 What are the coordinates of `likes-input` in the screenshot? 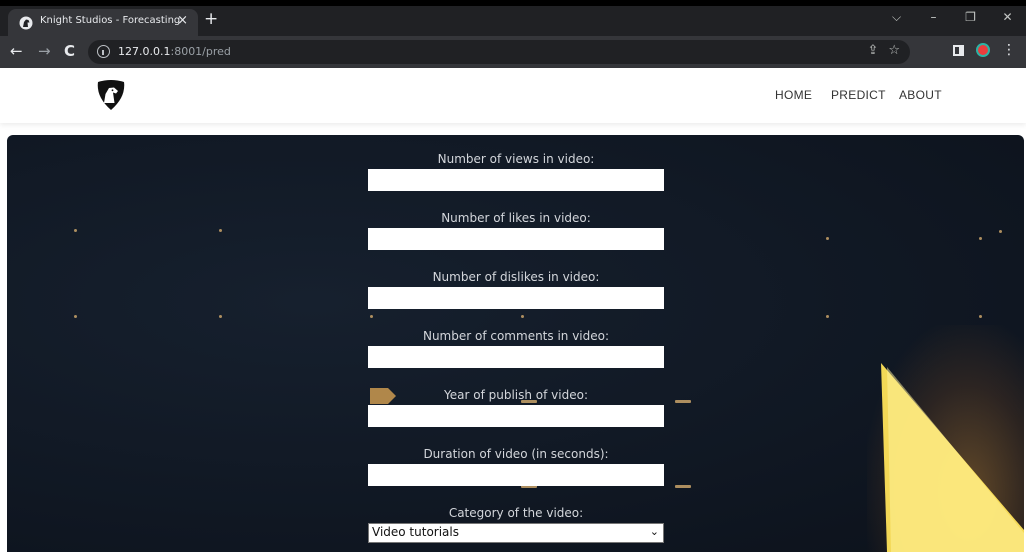 It's located at (516, 239).